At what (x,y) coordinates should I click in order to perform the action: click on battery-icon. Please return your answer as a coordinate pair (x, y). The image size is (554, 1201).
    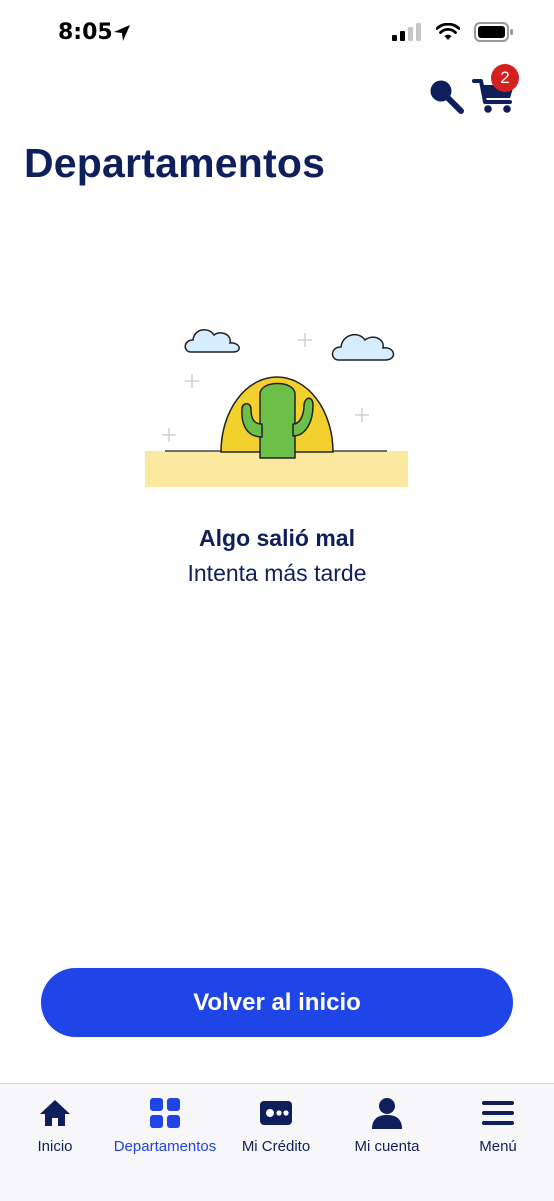
    Looking at the image, I should click on (493, 32).